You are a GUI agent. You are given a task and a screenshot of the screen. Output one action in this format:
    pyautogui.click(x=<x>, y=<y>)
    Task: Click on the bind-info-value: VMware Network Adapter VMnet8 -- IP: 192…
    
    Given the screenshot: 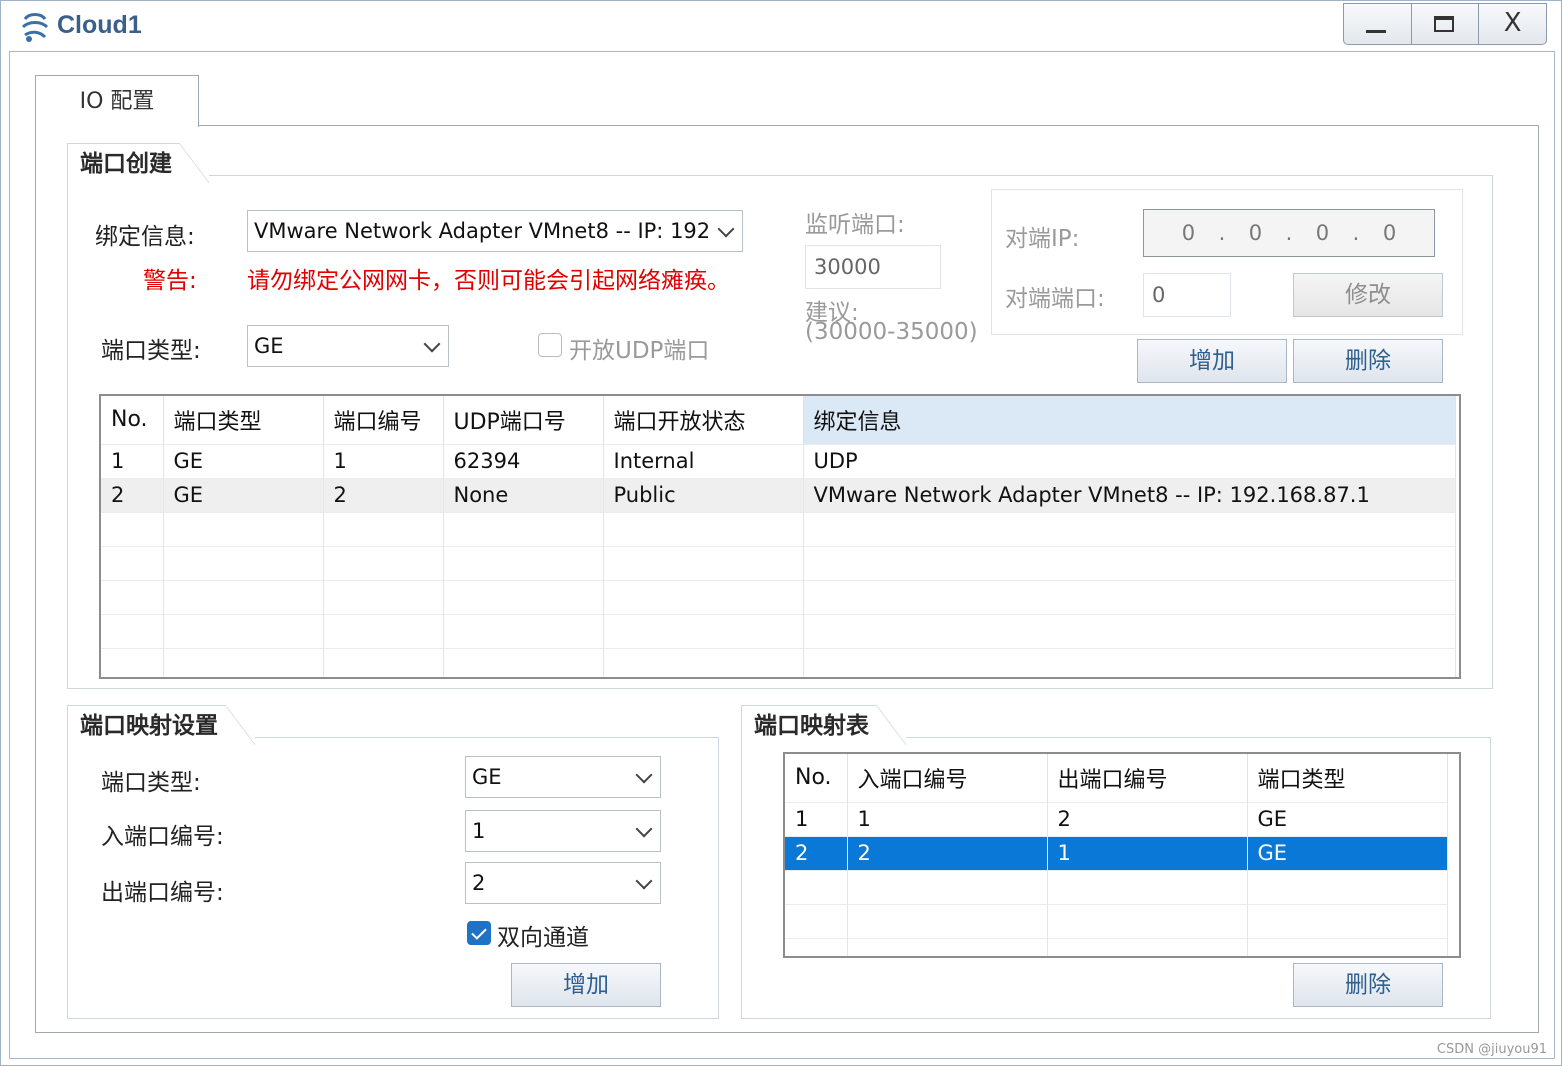 What is the action you would take?
    pyautogui.click(x=482, y=231)
    